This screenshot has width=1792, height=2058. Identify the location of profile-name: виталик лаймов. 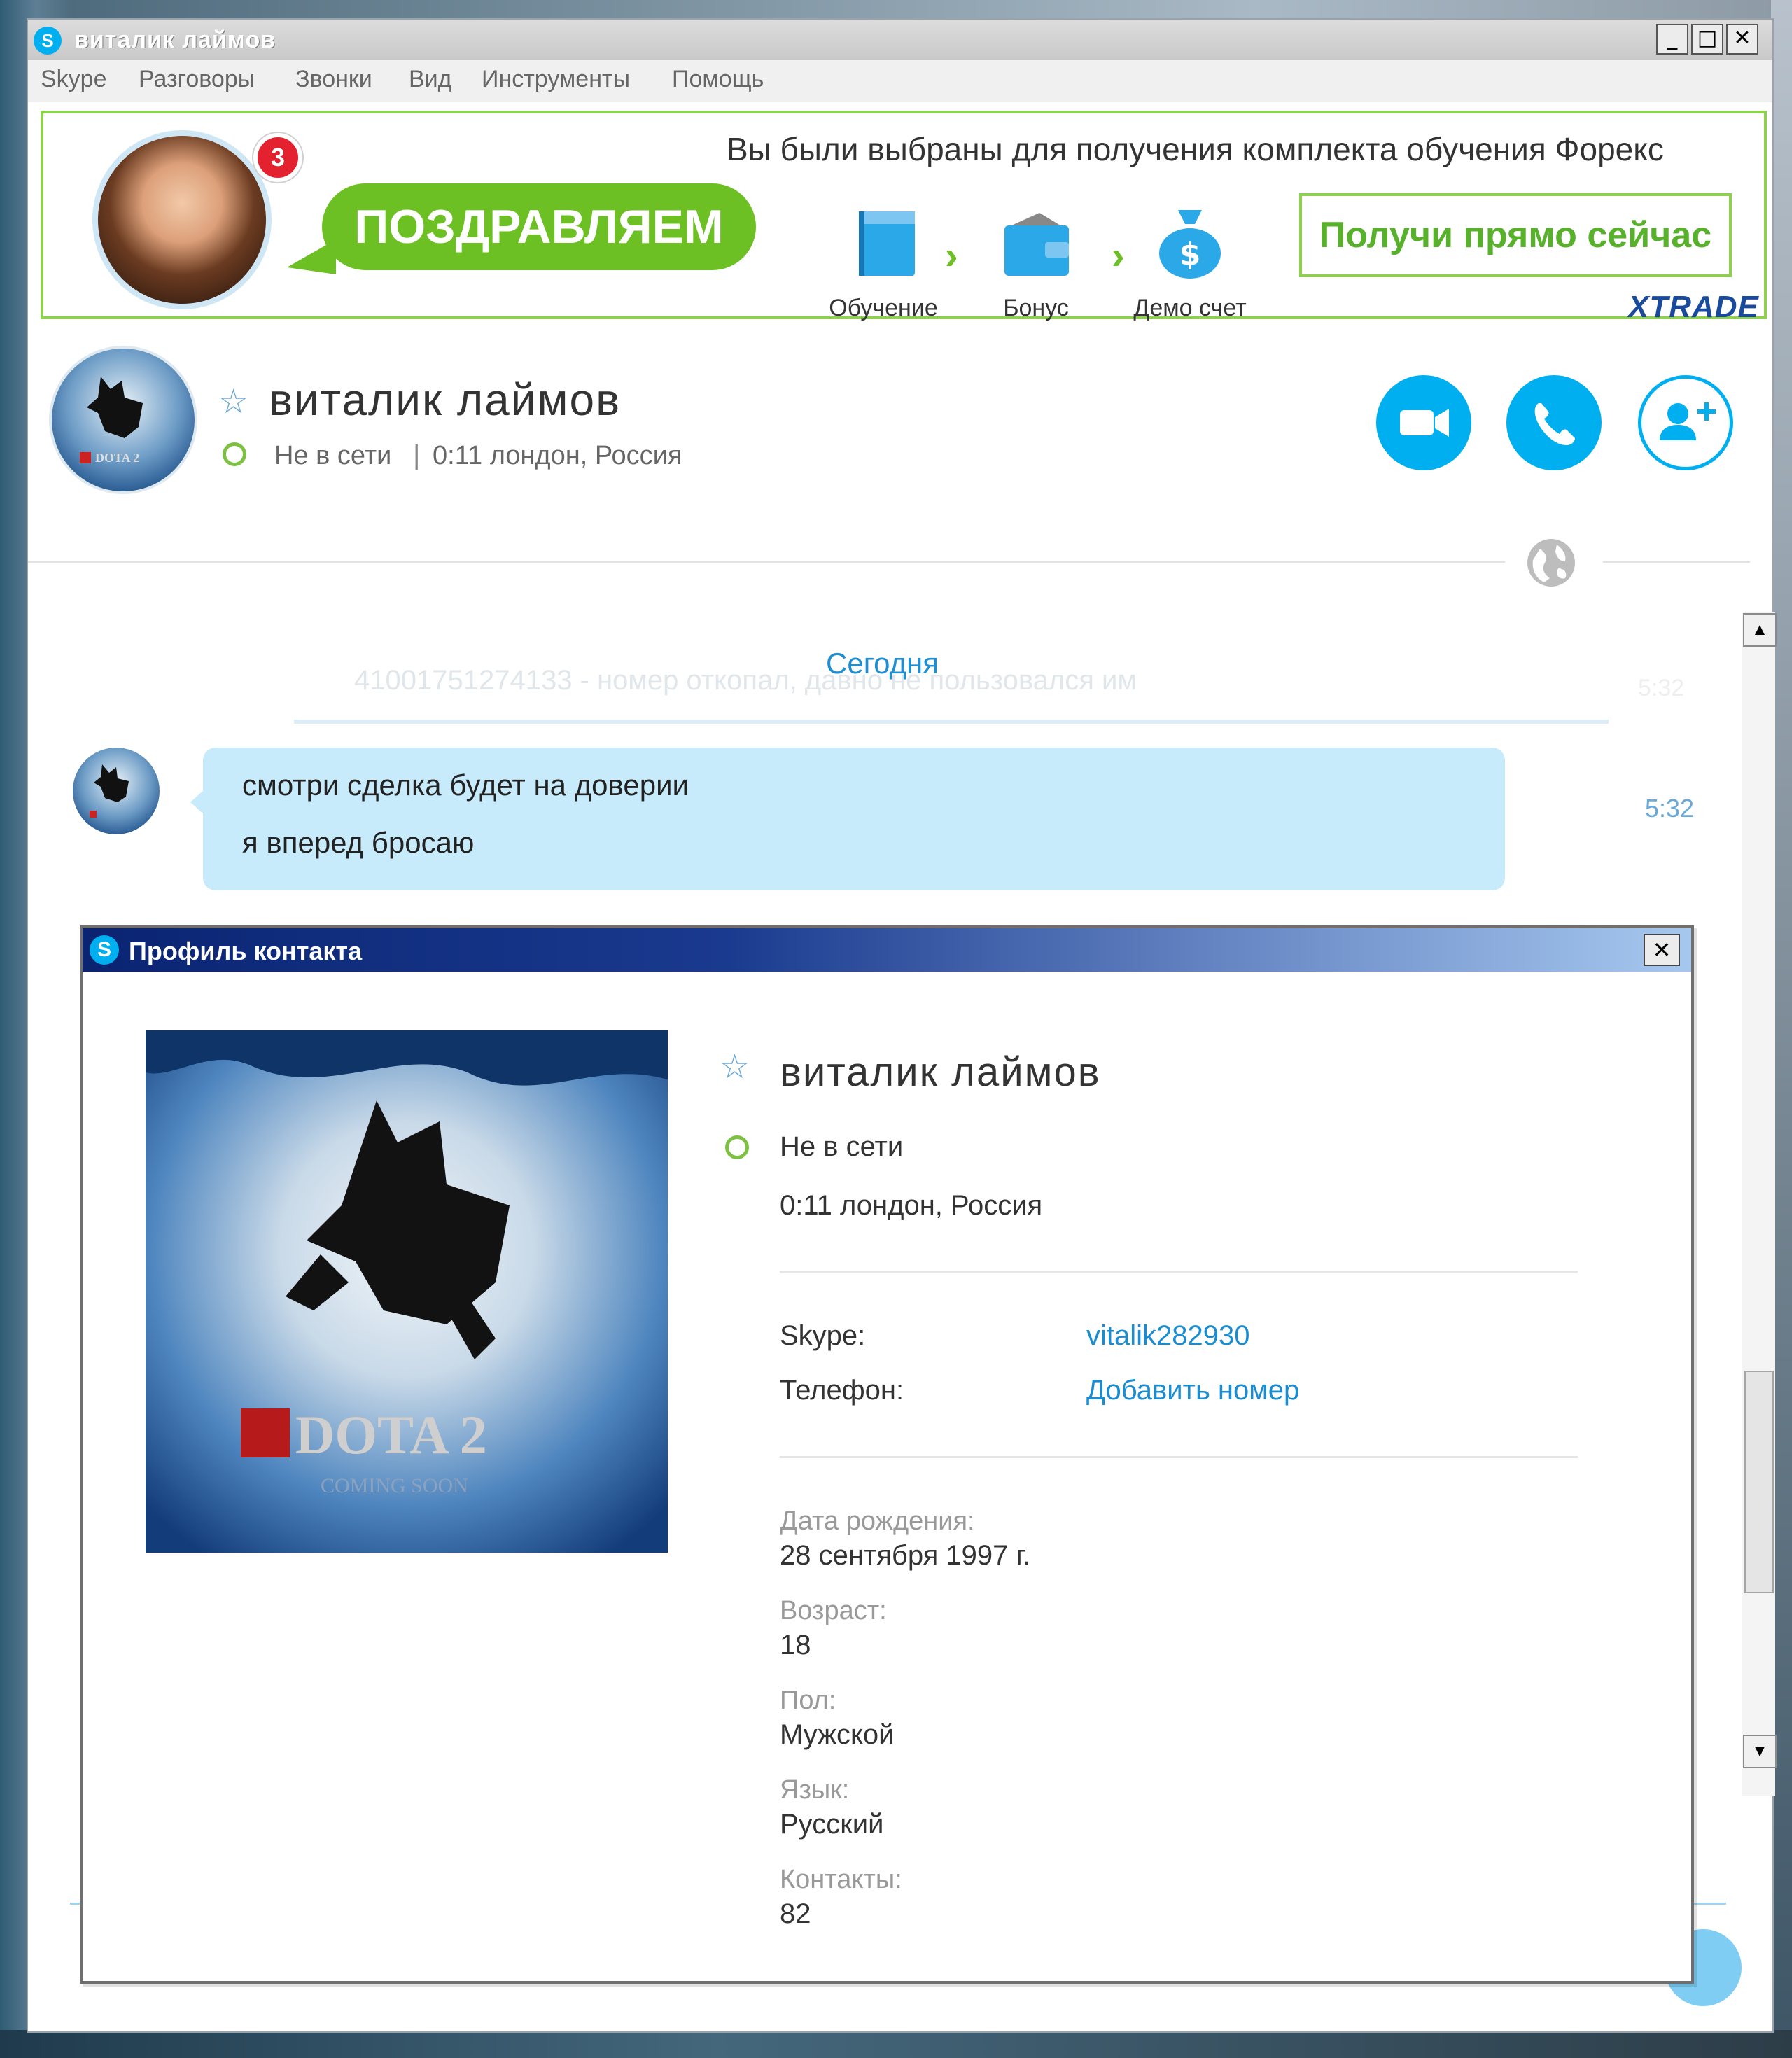
(940, 1072).